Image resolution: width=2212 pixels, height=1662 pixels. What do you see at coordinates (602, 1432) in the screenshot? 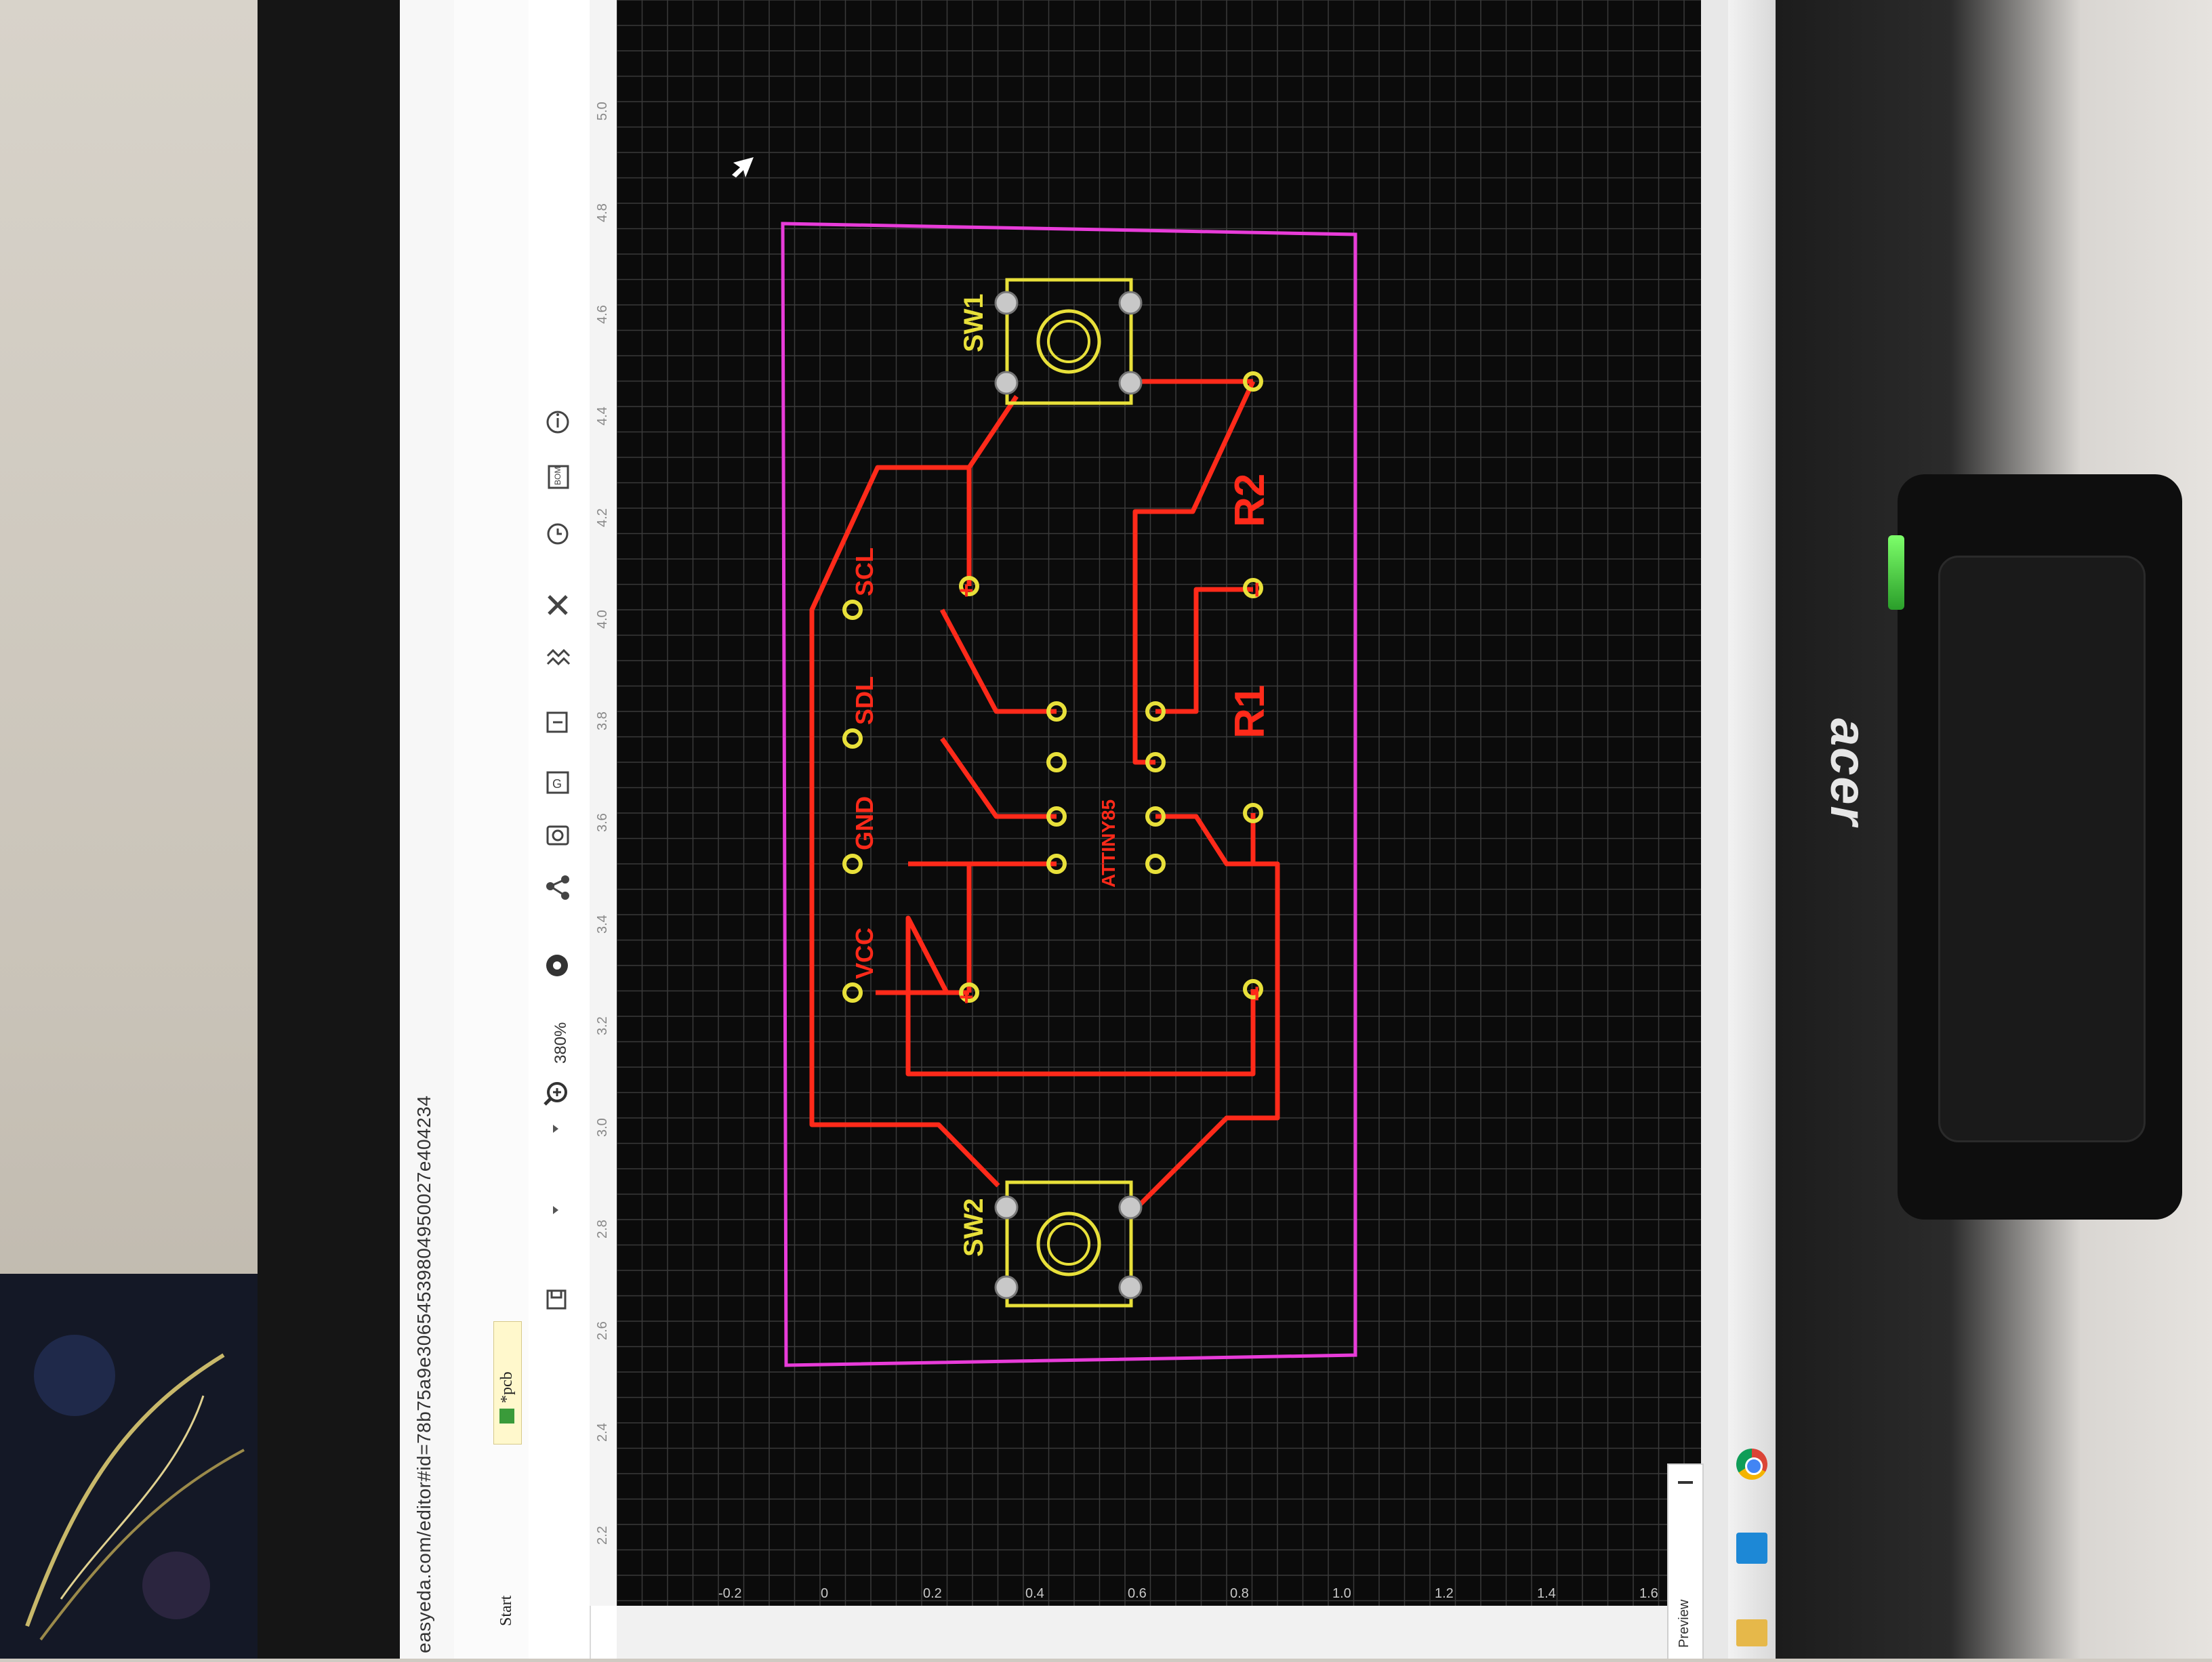
I see `ruler-label: 2.4` at bounding box center [602, 1432].